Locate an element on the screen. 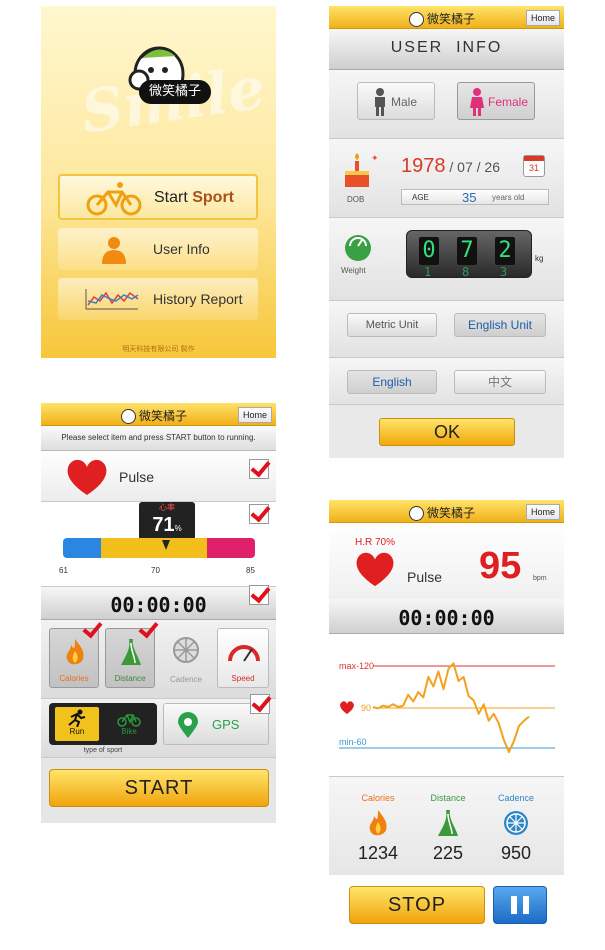  bicycle-icon is located at coordinates (114, 199).